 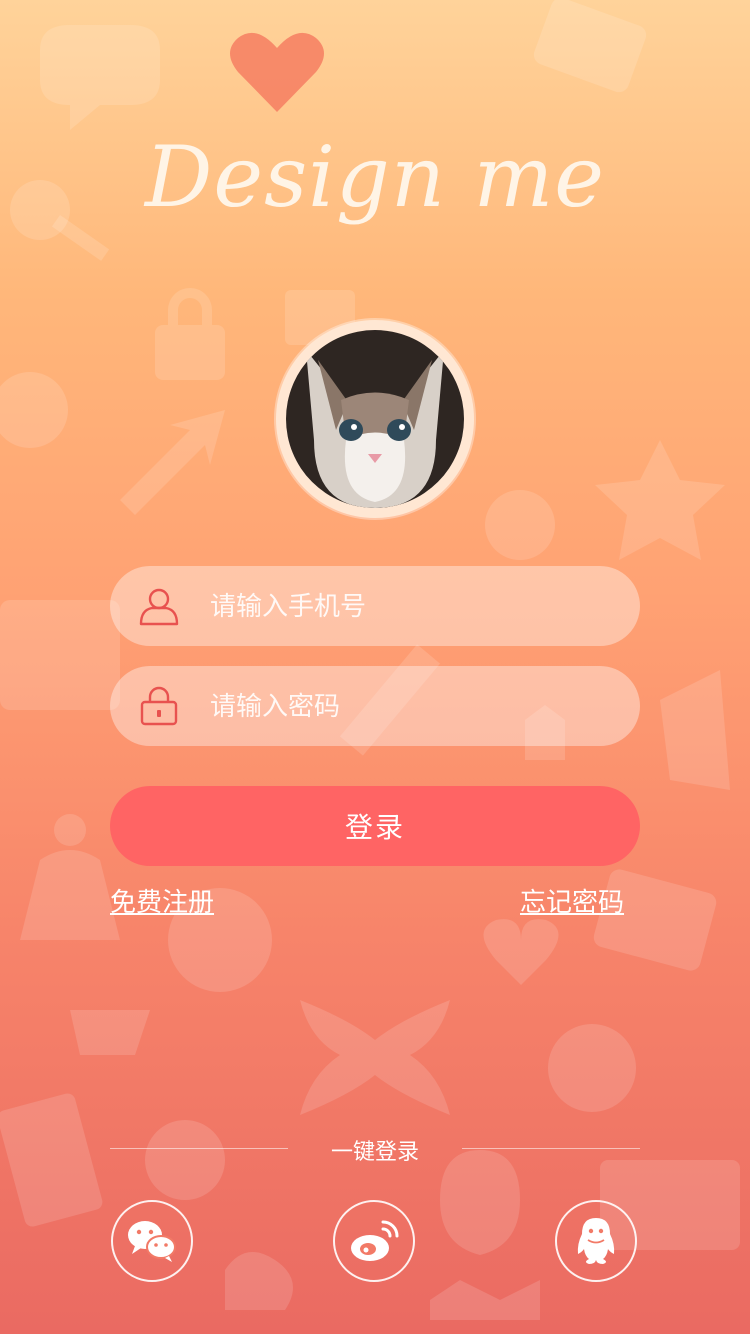 I want to click on cat-avatar, so click(x=375, y=419).